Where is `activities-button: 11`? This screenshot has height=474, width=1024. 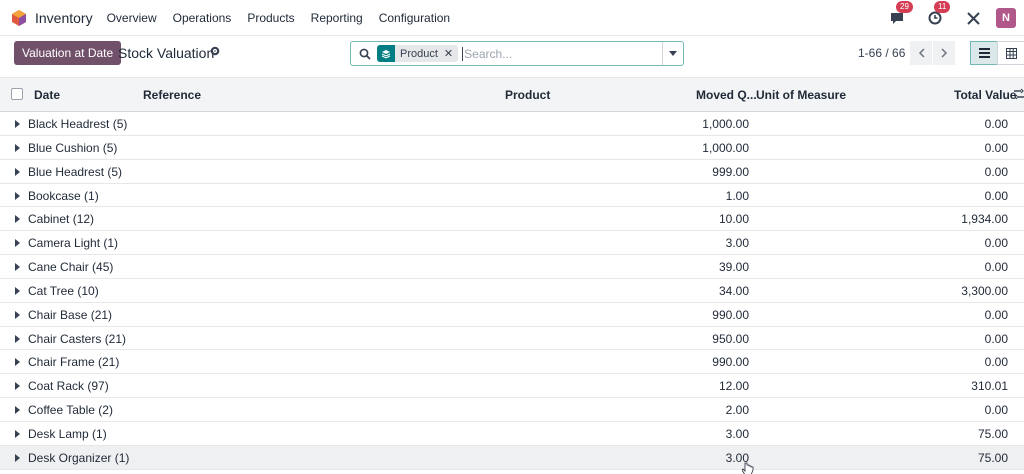
activities-button: 11 is located at coordinates (938, 14).